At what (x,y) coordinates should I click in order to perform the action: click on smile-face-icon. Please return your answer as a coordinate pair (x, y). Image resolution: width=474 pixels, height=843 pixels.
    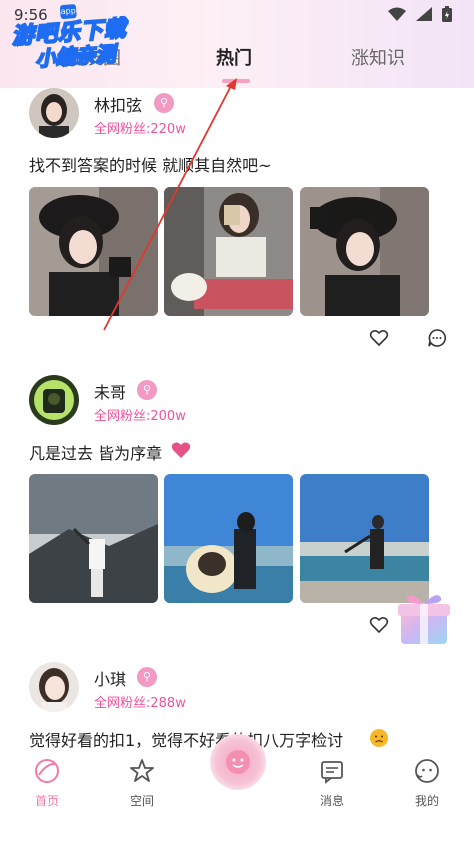
    Looking at the image, I should click on (238, 762).